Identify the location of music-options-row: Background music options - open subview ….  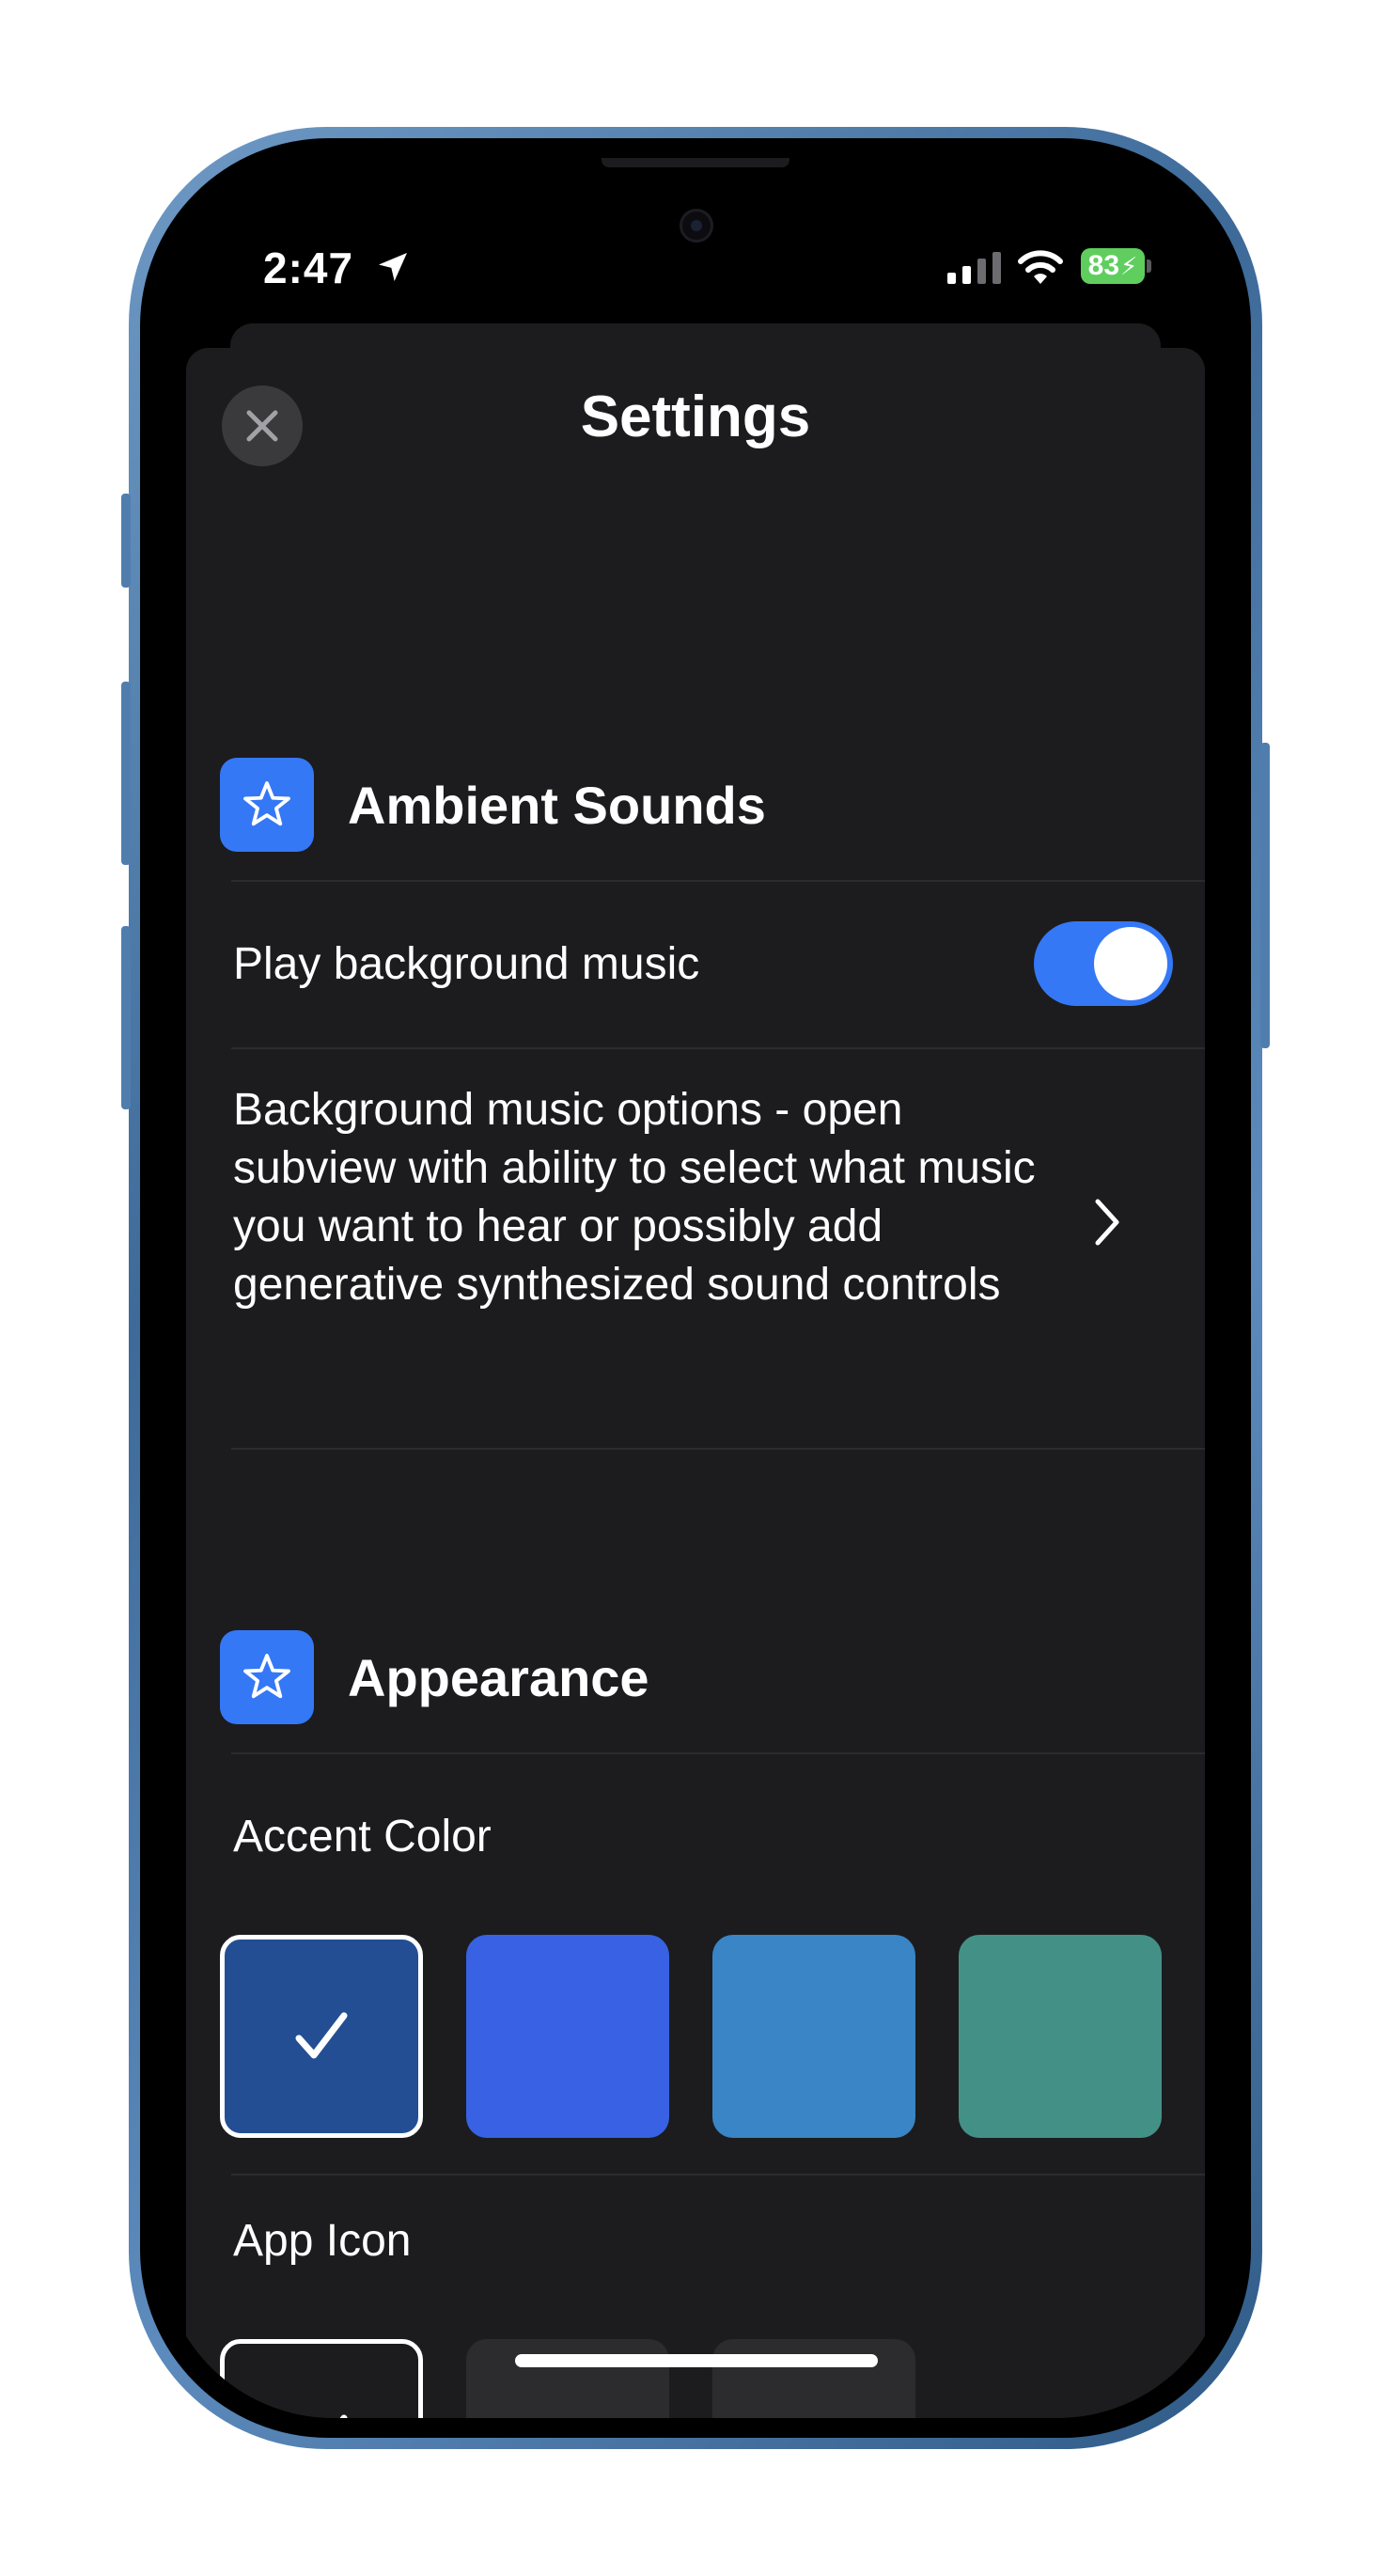
(637, 1198).